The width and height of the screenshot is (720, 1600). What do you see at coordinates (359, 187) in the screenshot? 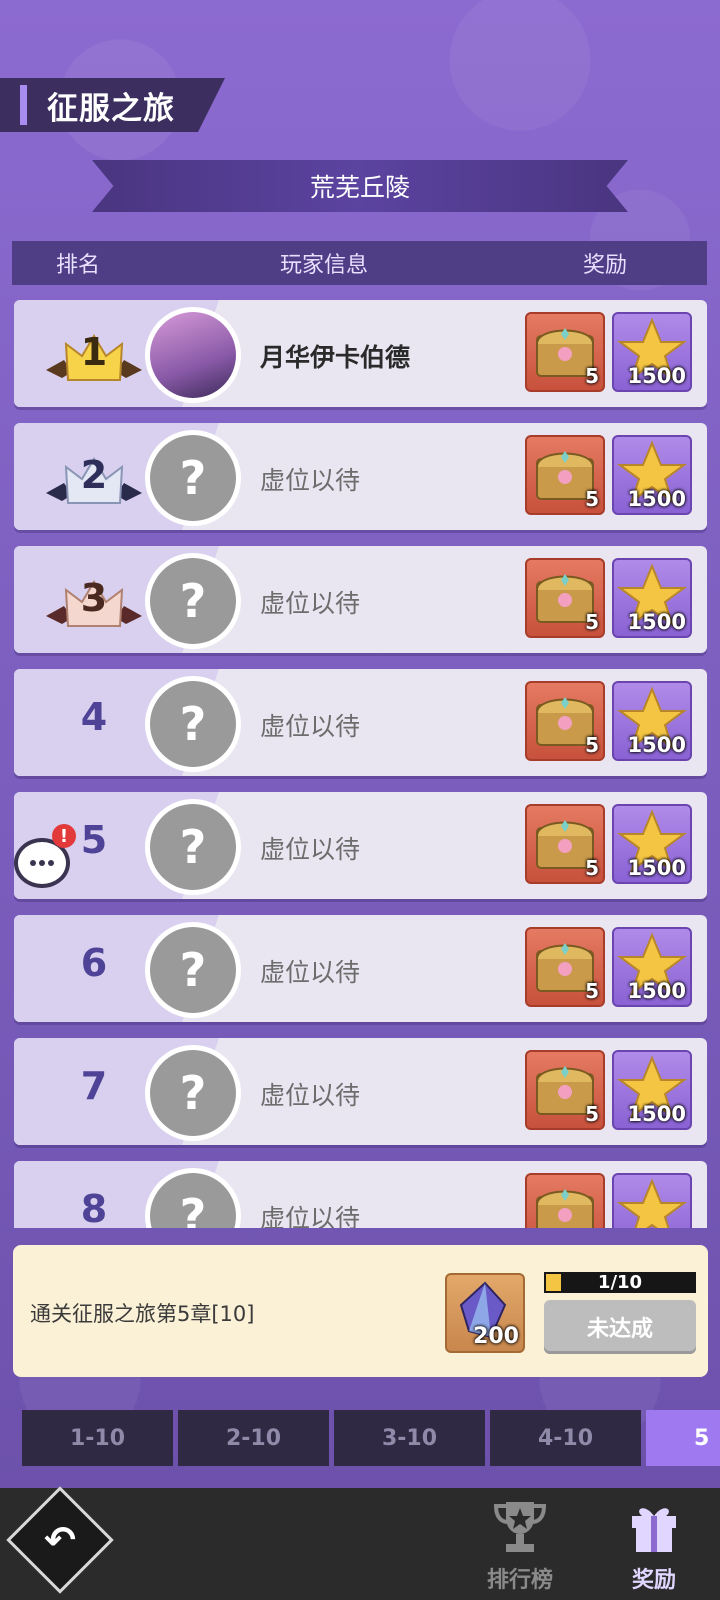
I see `stage-name: 荒芜丘陵` at bounding box center [359, 187].